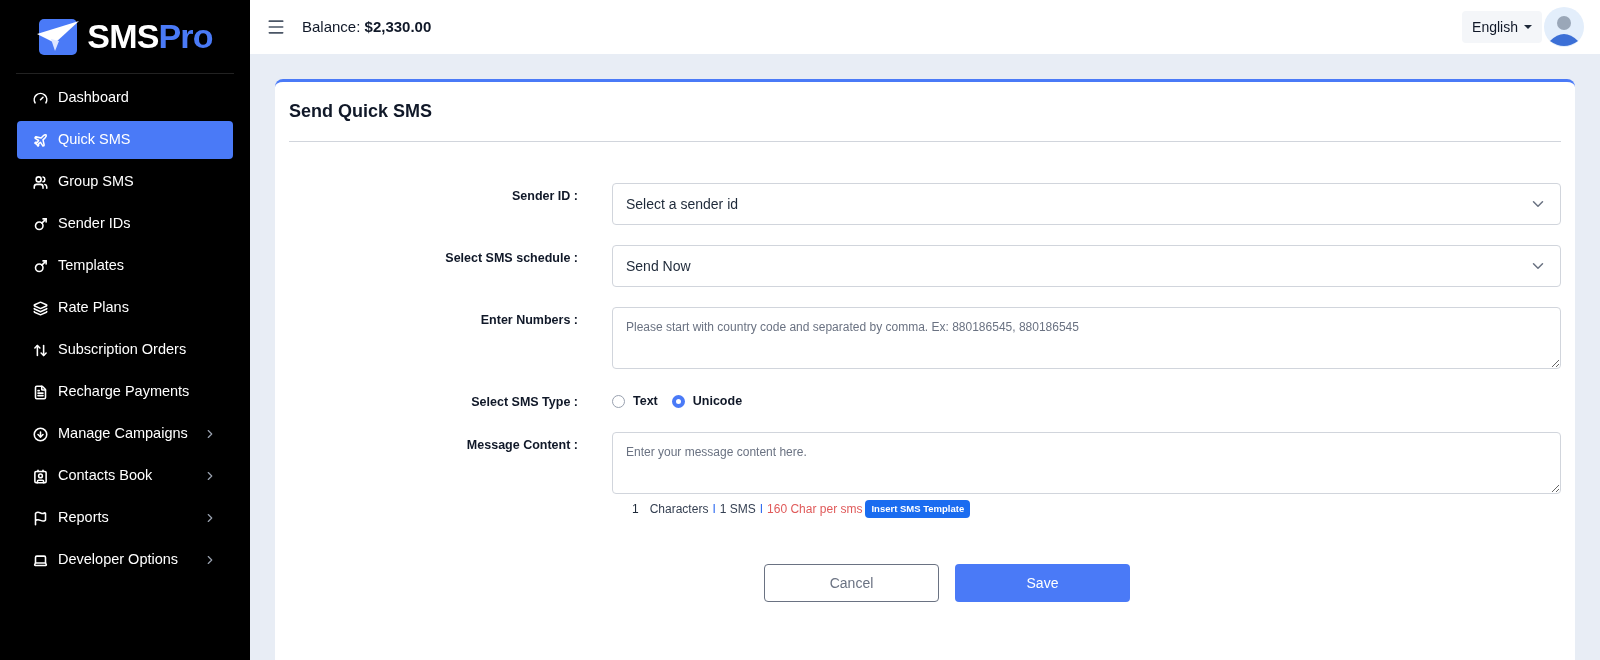 The width and height of the screenshot is (1600, 660). What do you see at coordinates (150, 36) in the screenshot?
I see `logo-text: SMSPro` at bounding box center [150, 36].